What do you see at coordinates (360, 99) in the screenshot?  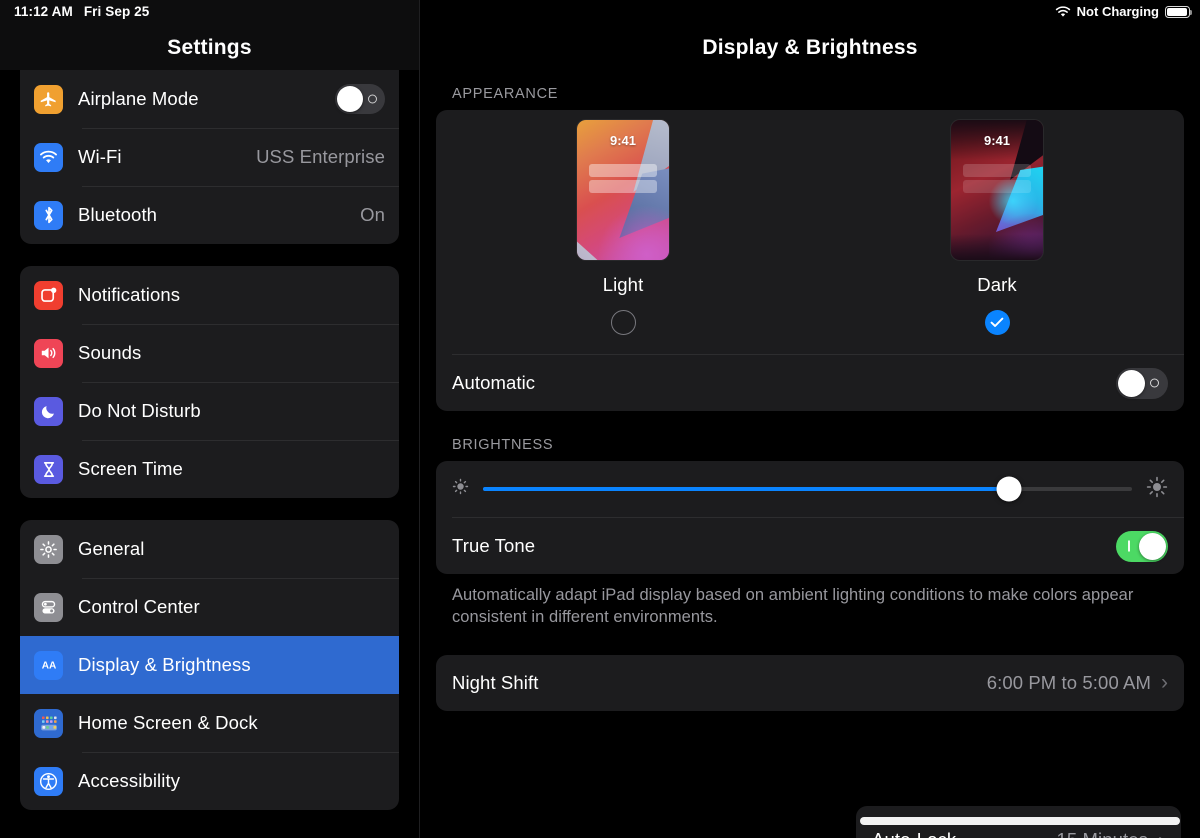 I see `airplane-mode-toggle` at bounding box center [360, 99].